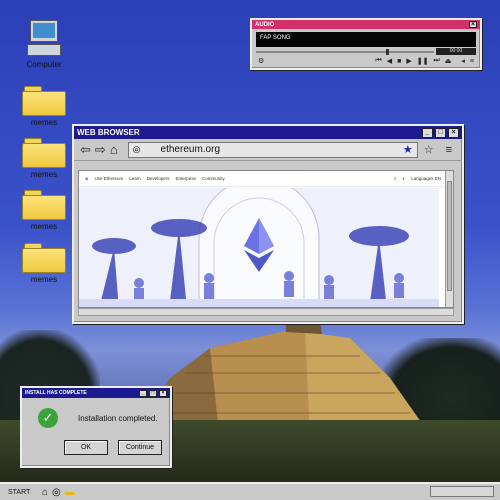  Describe the element at coordinates (44, 64) in the screenshot. I see `desktop-icon-label: Computer` at that location.